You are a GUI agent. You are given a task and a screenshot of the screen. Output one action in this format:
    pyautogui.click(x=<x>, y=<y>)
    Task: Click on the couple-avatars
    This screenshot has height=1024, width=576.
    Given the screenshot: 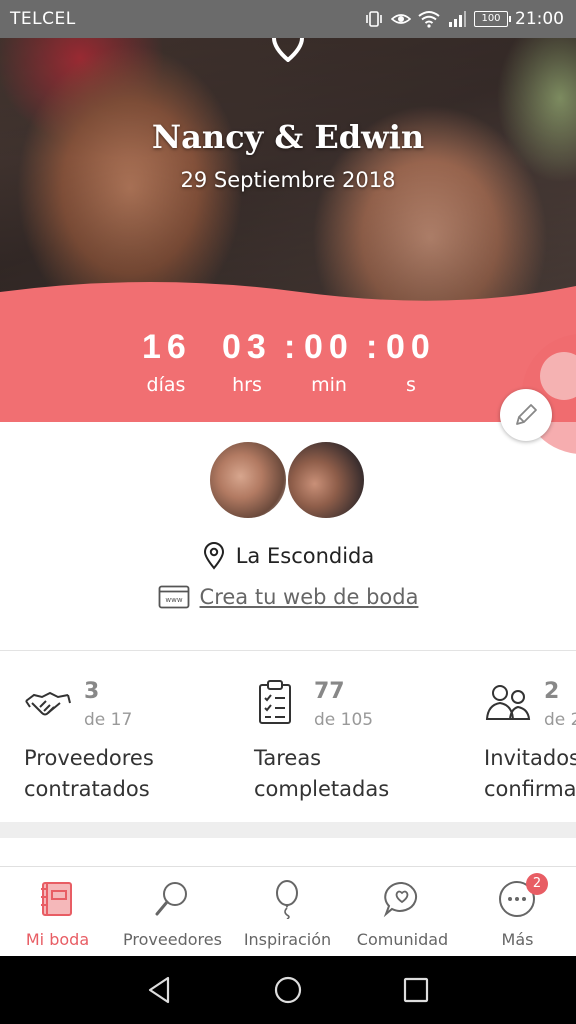 What is the action you would take?
    pyautogui.click(x=288, y=481)
    